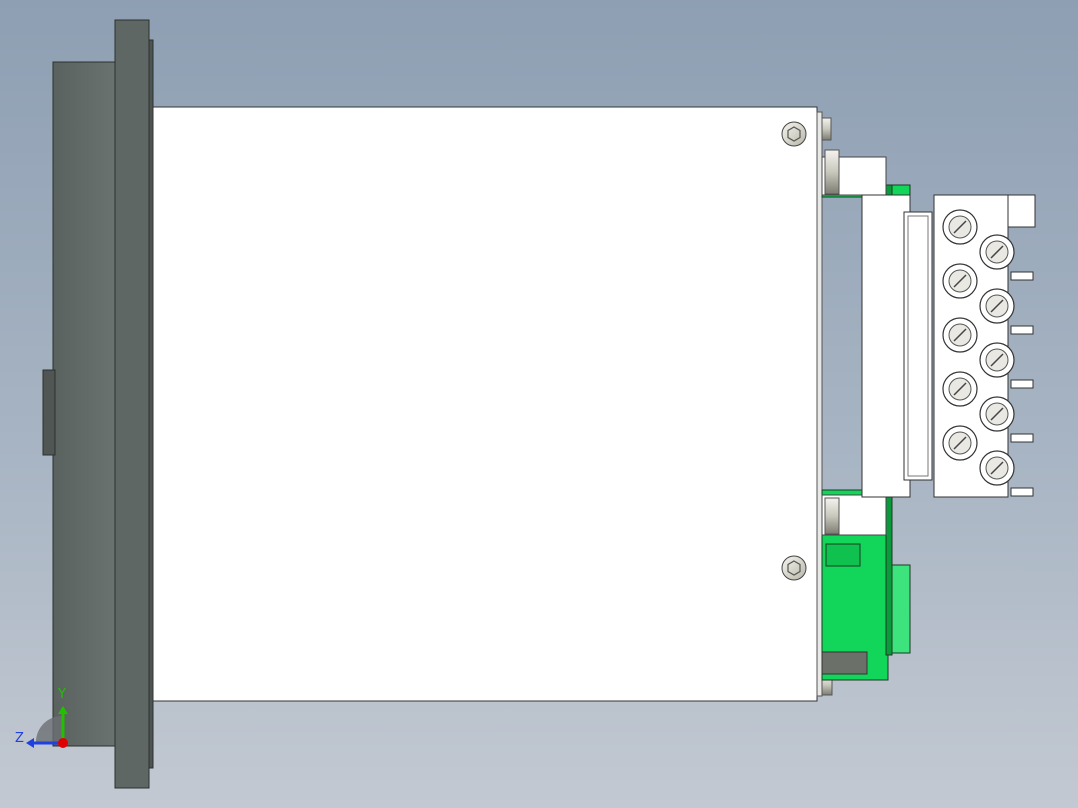  I want to click on bezel-frame-edge, so click(151, 404).